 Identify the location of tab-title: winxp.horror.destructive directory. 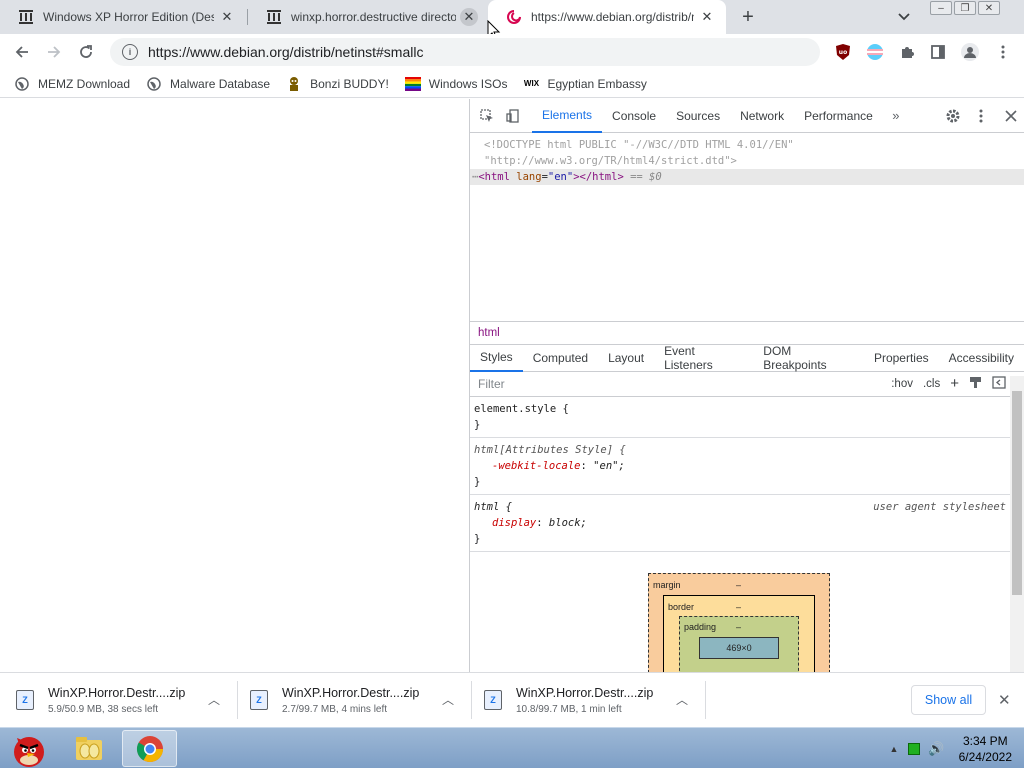
(373, 17).